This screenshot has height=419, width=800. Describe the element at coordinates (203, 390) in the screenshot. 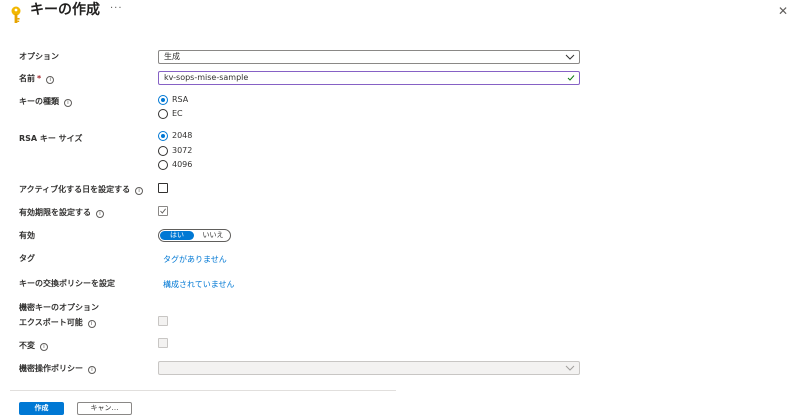

I see `footer-divider` at that location.